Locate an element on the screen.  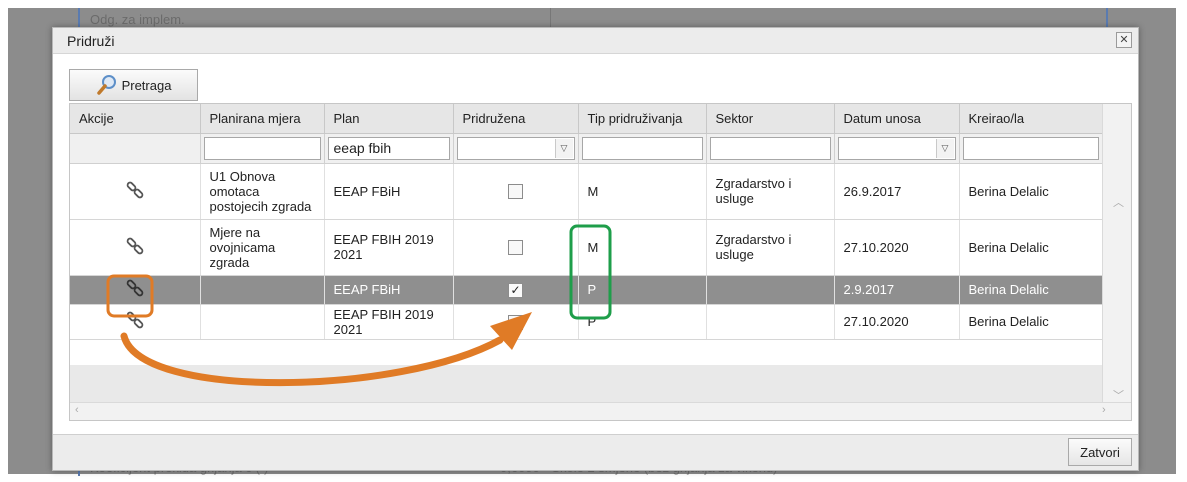
col-planirana-mjera: Planirana mjera is located at coordinates (262, 119).